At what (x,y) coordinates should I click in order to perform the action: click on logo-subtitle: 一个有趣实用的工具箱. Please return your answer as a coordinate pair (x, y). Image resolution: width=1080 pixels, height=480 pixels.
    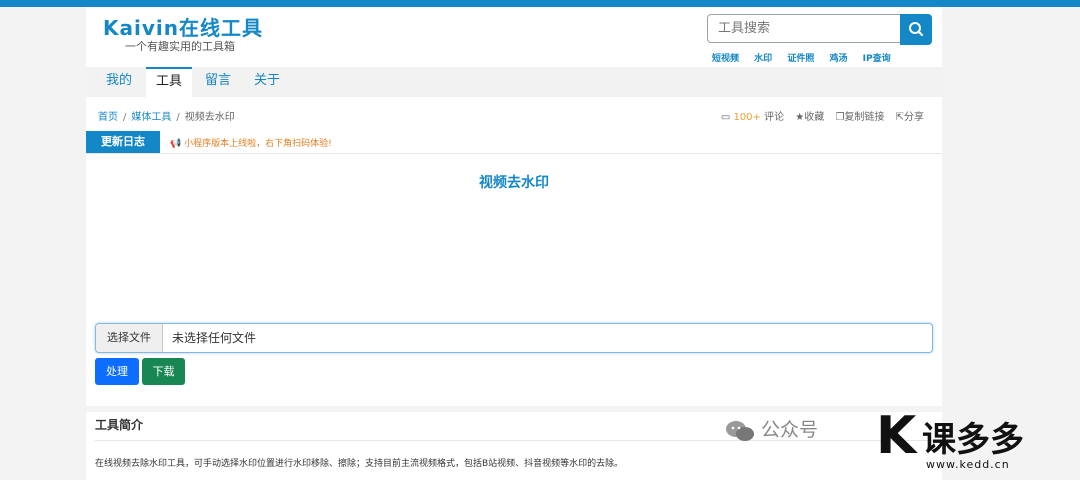
    Looking at the image, I should click on (180, 46).